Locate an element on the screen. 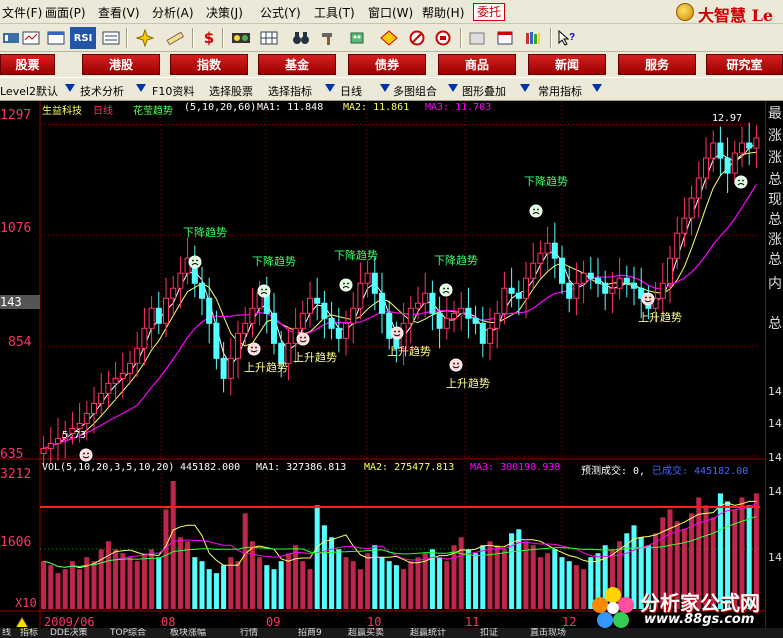 The width and height of the screenshot is (783, 638). menu-decision: 决策(J) is located at coordinates (224, 12).